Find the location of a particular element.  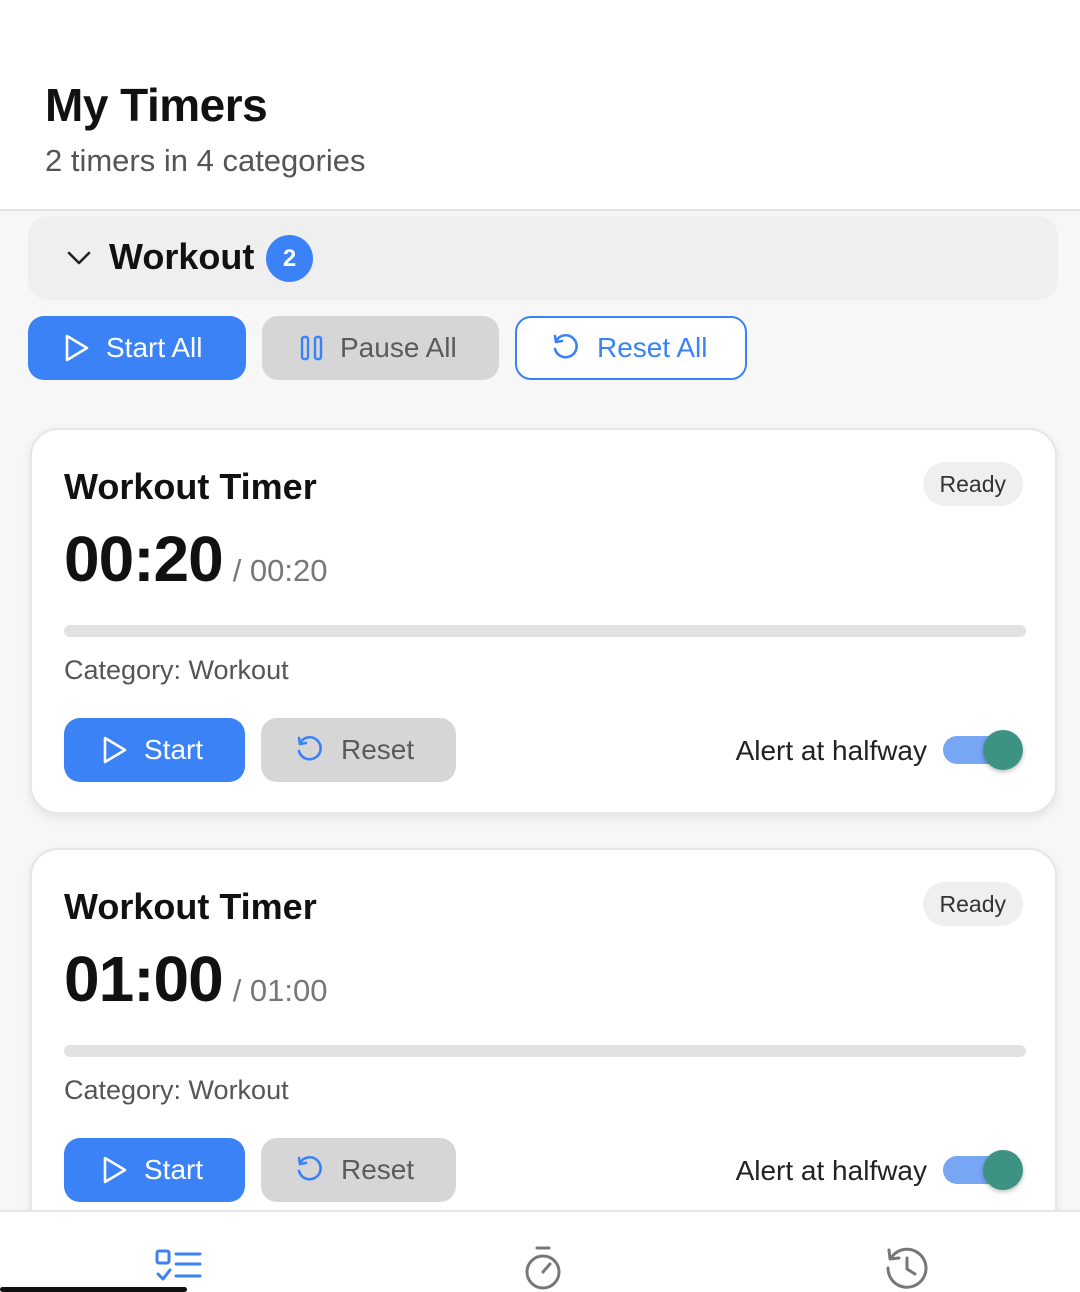

page-title: My Timers is located at coordinates (156, 105).